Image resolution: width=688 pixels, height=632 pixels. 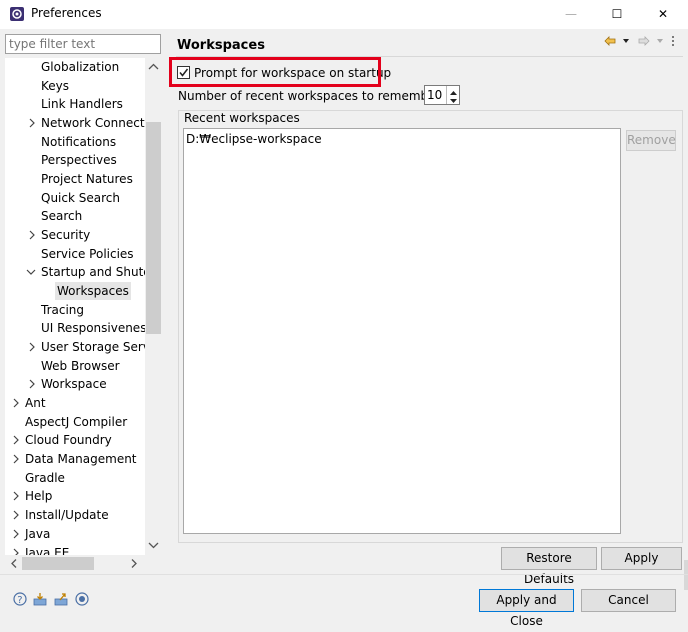 What do you see at coordinates (76, 422) in the screenshot?
I see `tree-item-aspectj-compiler: AspectJ Compiler` at bounding box center [76, 422].